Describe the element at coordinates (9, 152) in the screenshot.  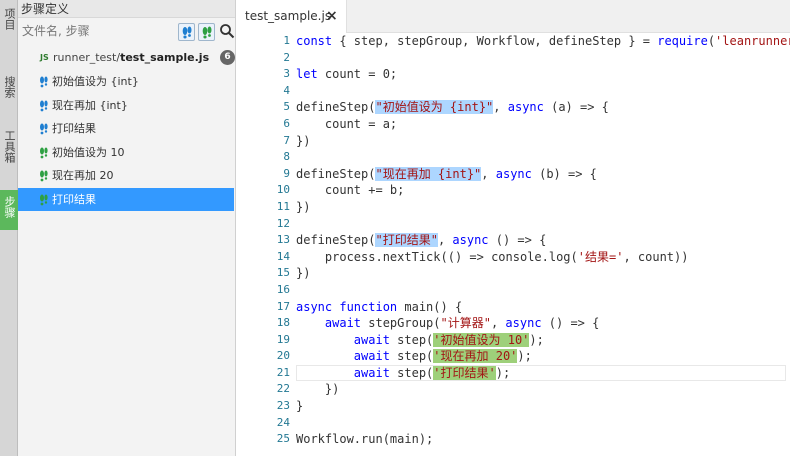
I see `activity-tab-toolbox: 工具箱` at that location.